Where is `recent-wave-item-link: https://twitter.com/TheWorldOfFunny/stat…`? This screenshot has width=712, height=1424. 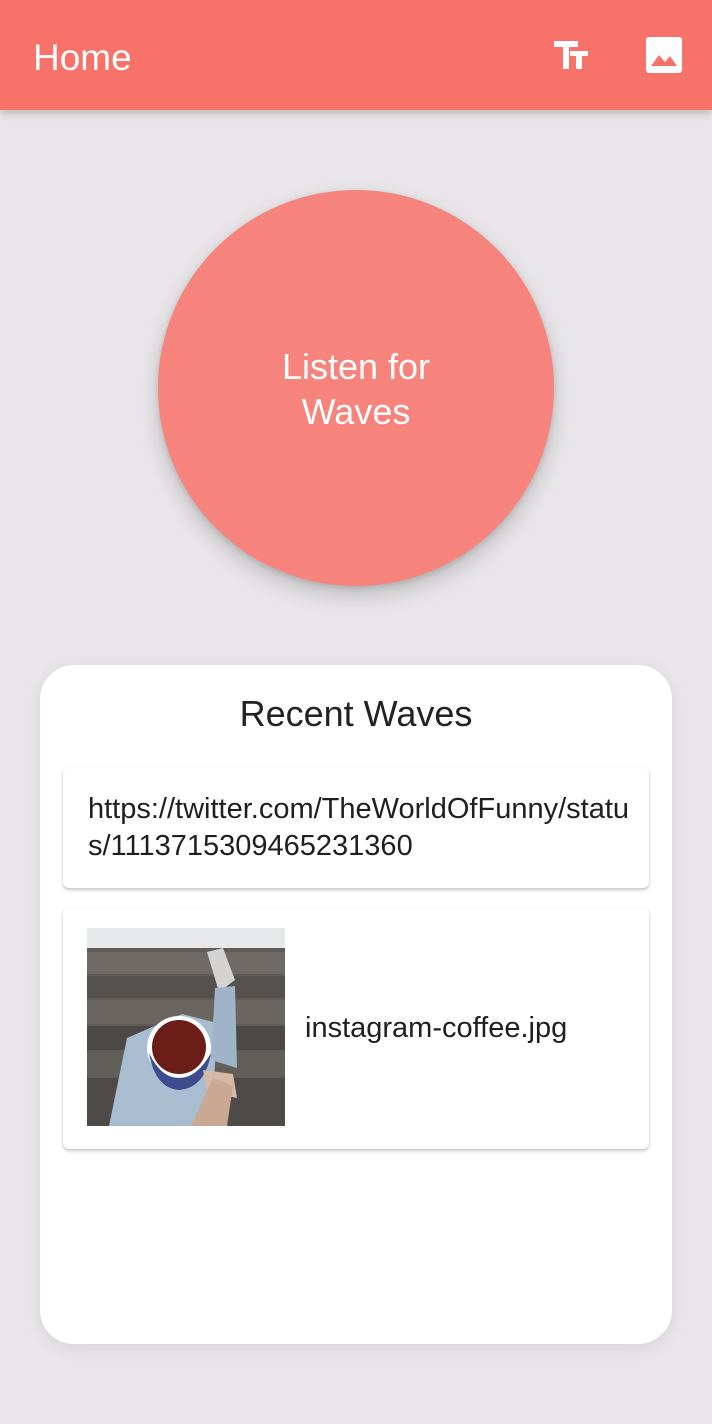
recent-wave-item-link: https://twitter.com/TheWorldOfFunny/stat… is located at coordinates (356, 827).